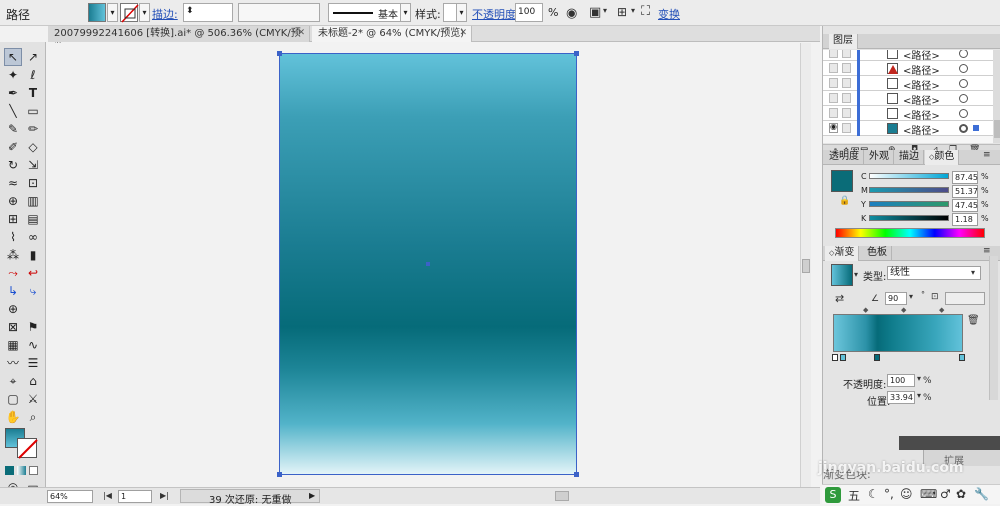  Describe the element at coordinates (919, 378) in the screenshot. I see `opacity-dropdown-icon: ▾` at that location.